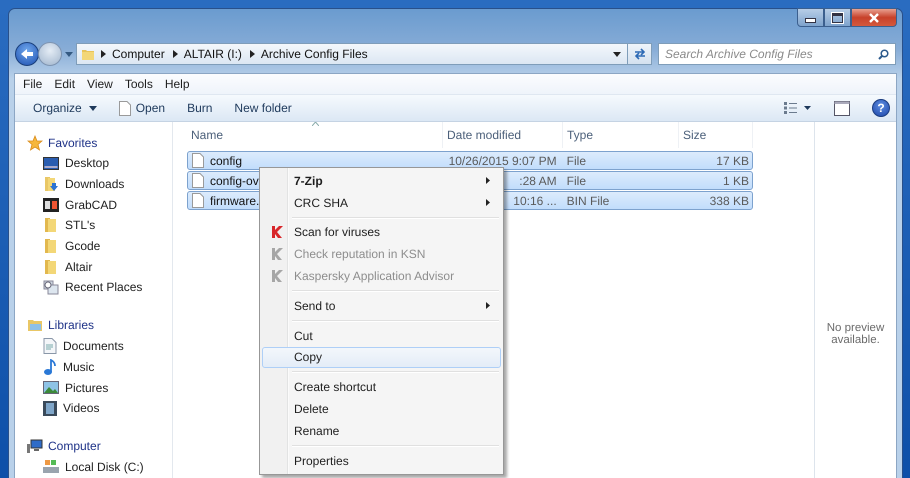 This screenshot has width=910, height=478. What do you see at coordinates (226, 161) in the screenshot?
I see `file-name: config` at bounding box center [226, 161].